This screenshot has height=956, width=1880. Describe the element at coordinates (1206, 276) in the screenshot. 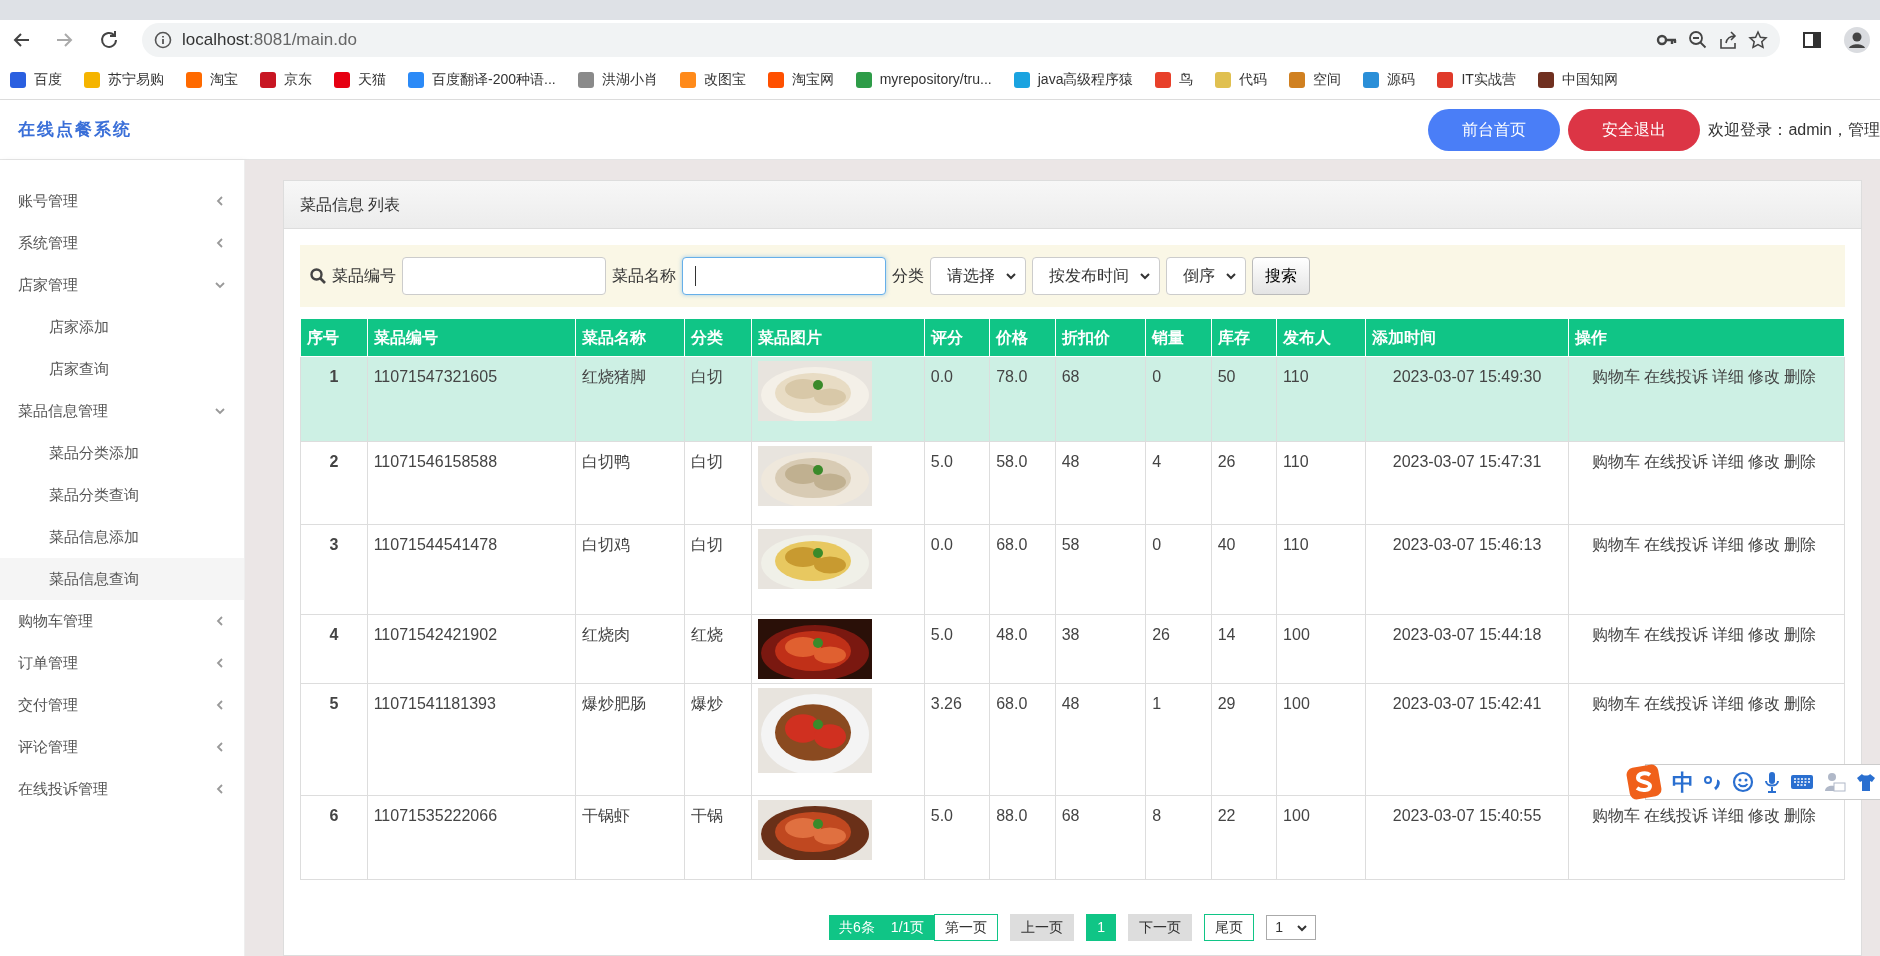

I see `dropdown: 倒序` at that location.